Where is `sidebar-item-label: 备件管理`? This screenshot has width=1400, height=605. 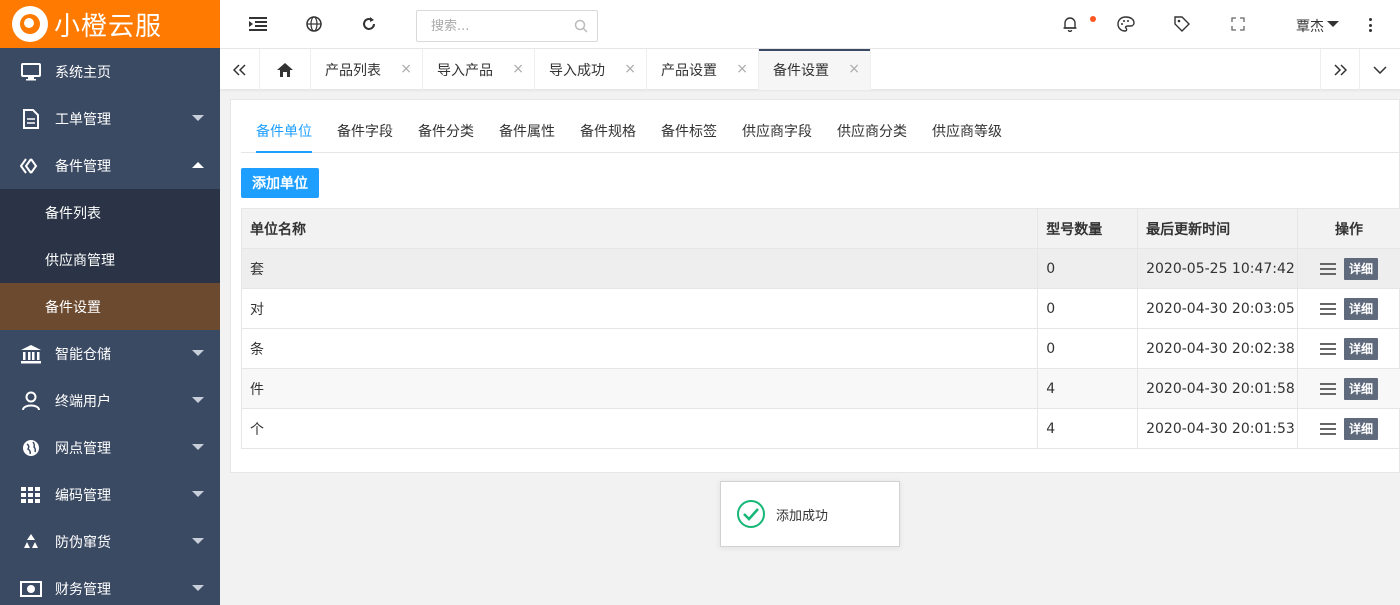
sidebar-item-label: 备件管理 is located at coordinates (83, 166).